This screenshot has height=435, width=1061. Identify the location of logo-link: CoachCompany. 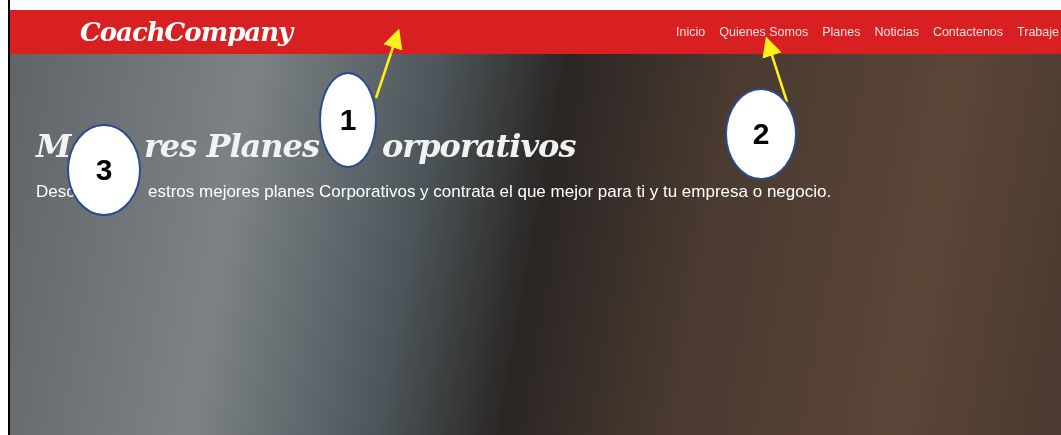
(186, 32).